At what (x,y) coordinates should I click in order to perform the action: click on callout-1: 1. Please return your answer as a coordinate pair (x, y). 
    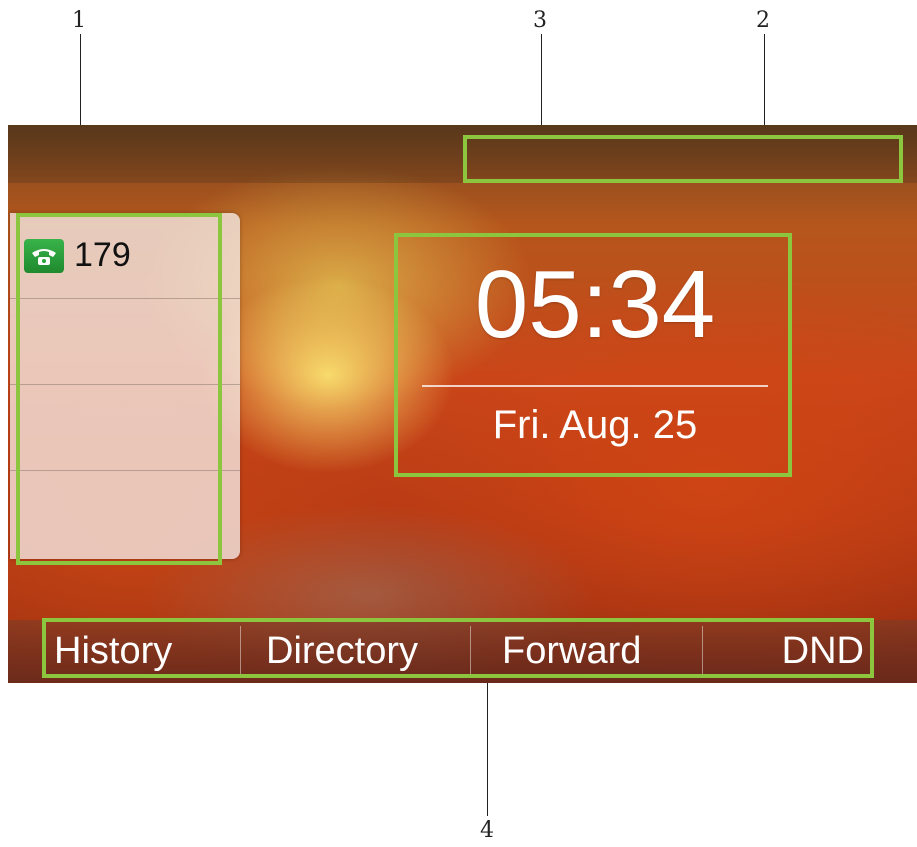
    Looking at the image, I should click on (79, 20).